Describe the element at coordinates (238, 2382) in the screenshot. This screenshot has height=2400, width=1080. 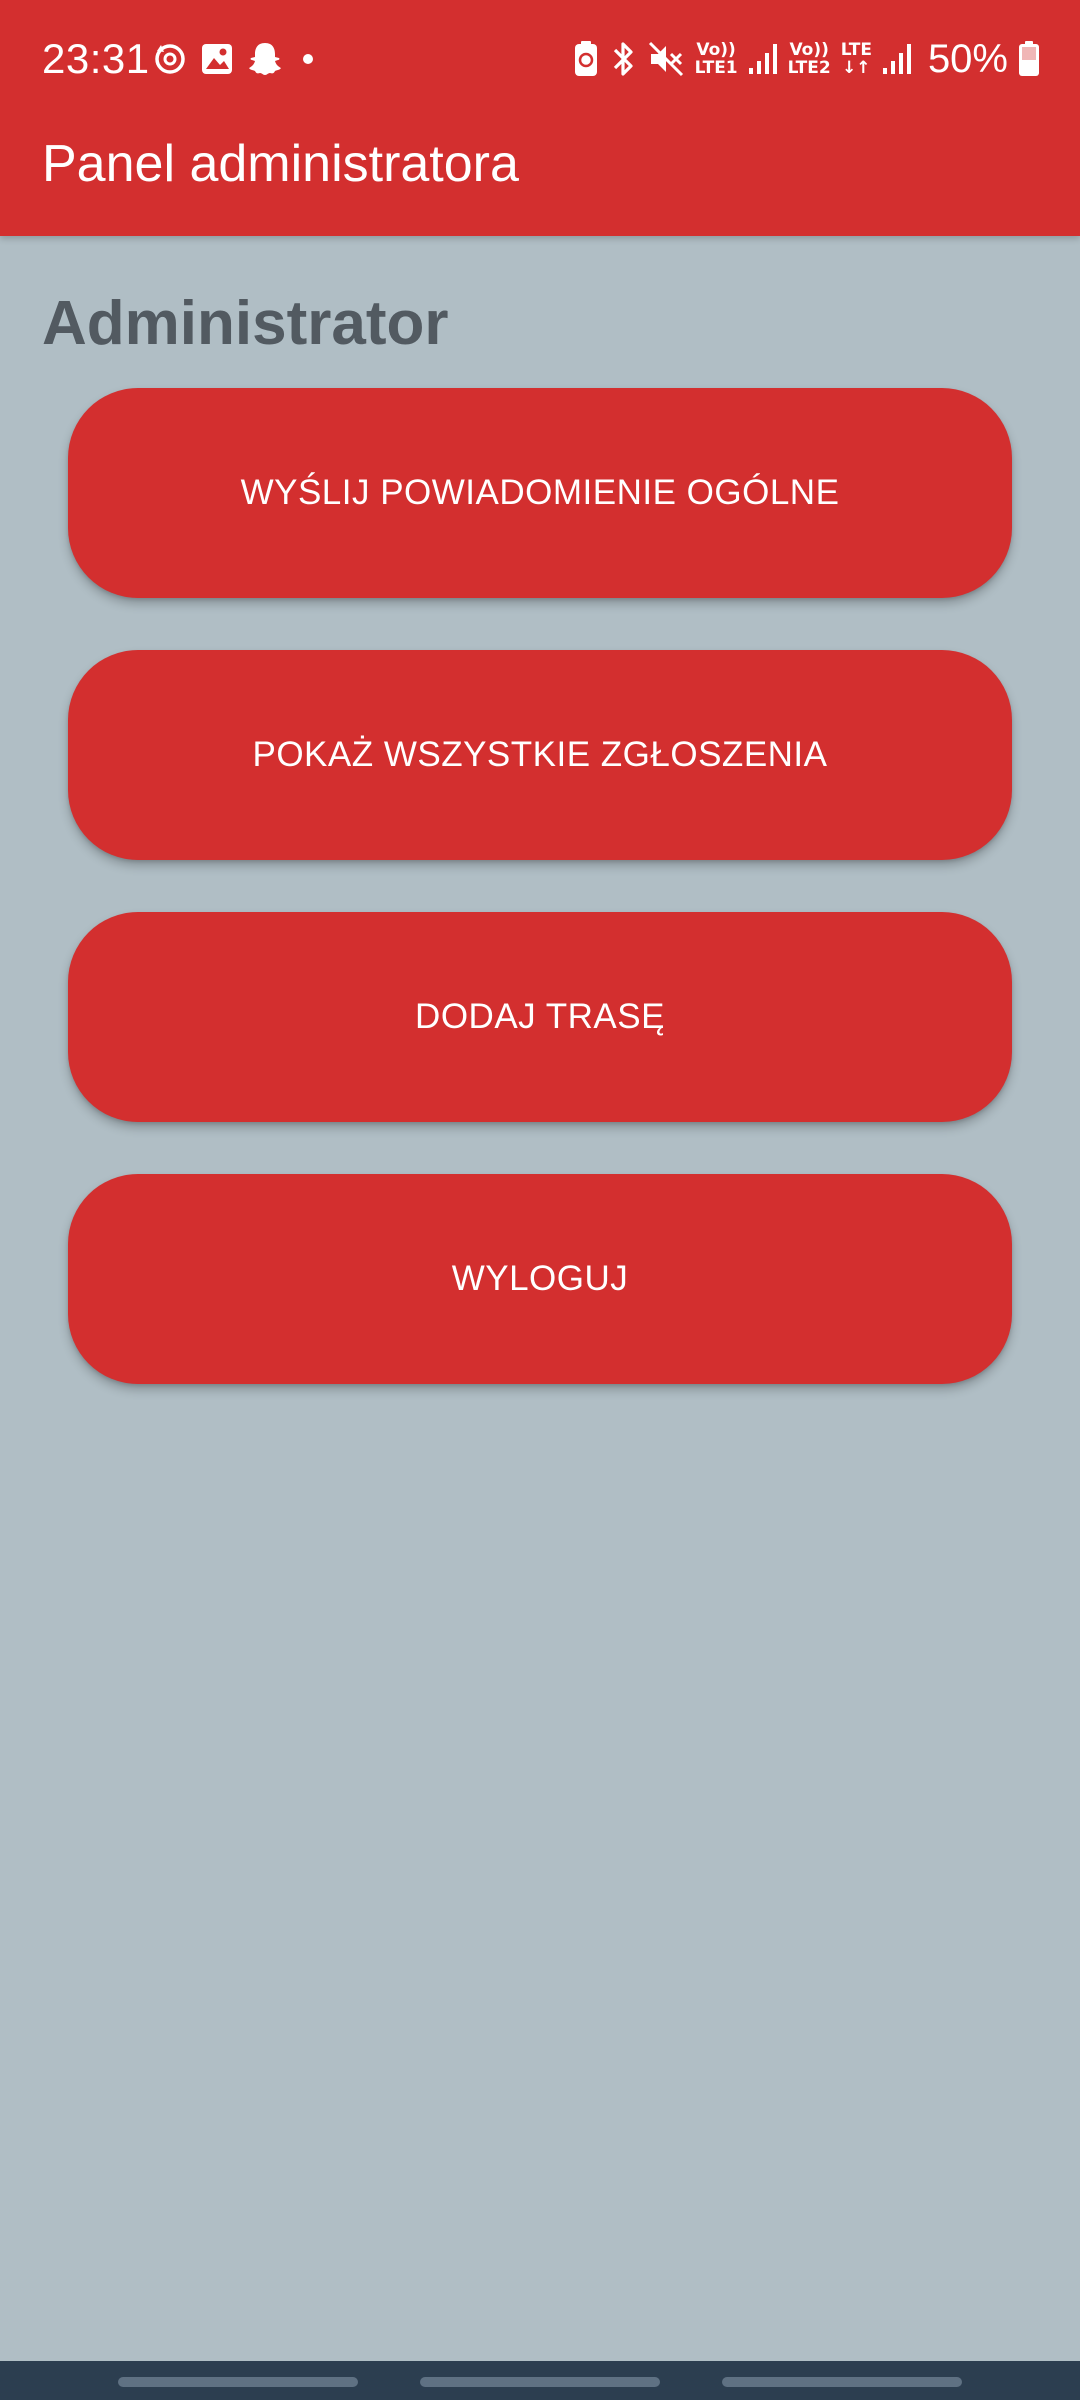
I see `nav-recents-handle` at that location.